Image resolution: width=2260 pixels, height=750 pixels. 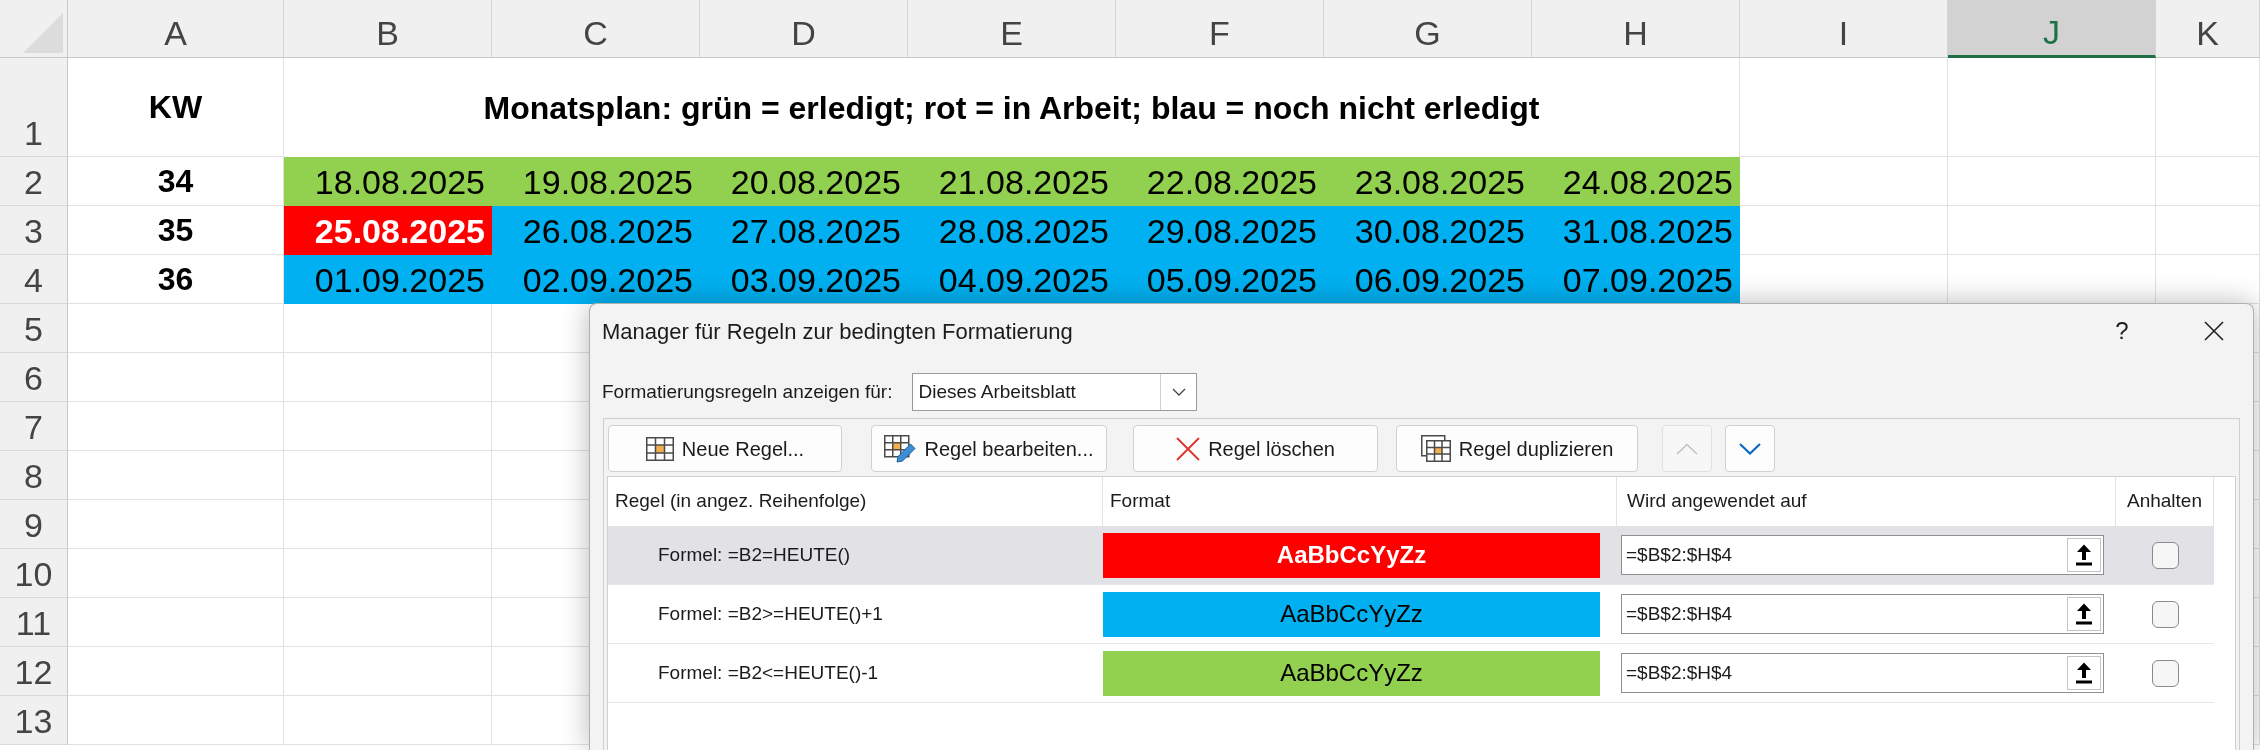 I want to click on row-header: 10, so click(x=34, y=573).